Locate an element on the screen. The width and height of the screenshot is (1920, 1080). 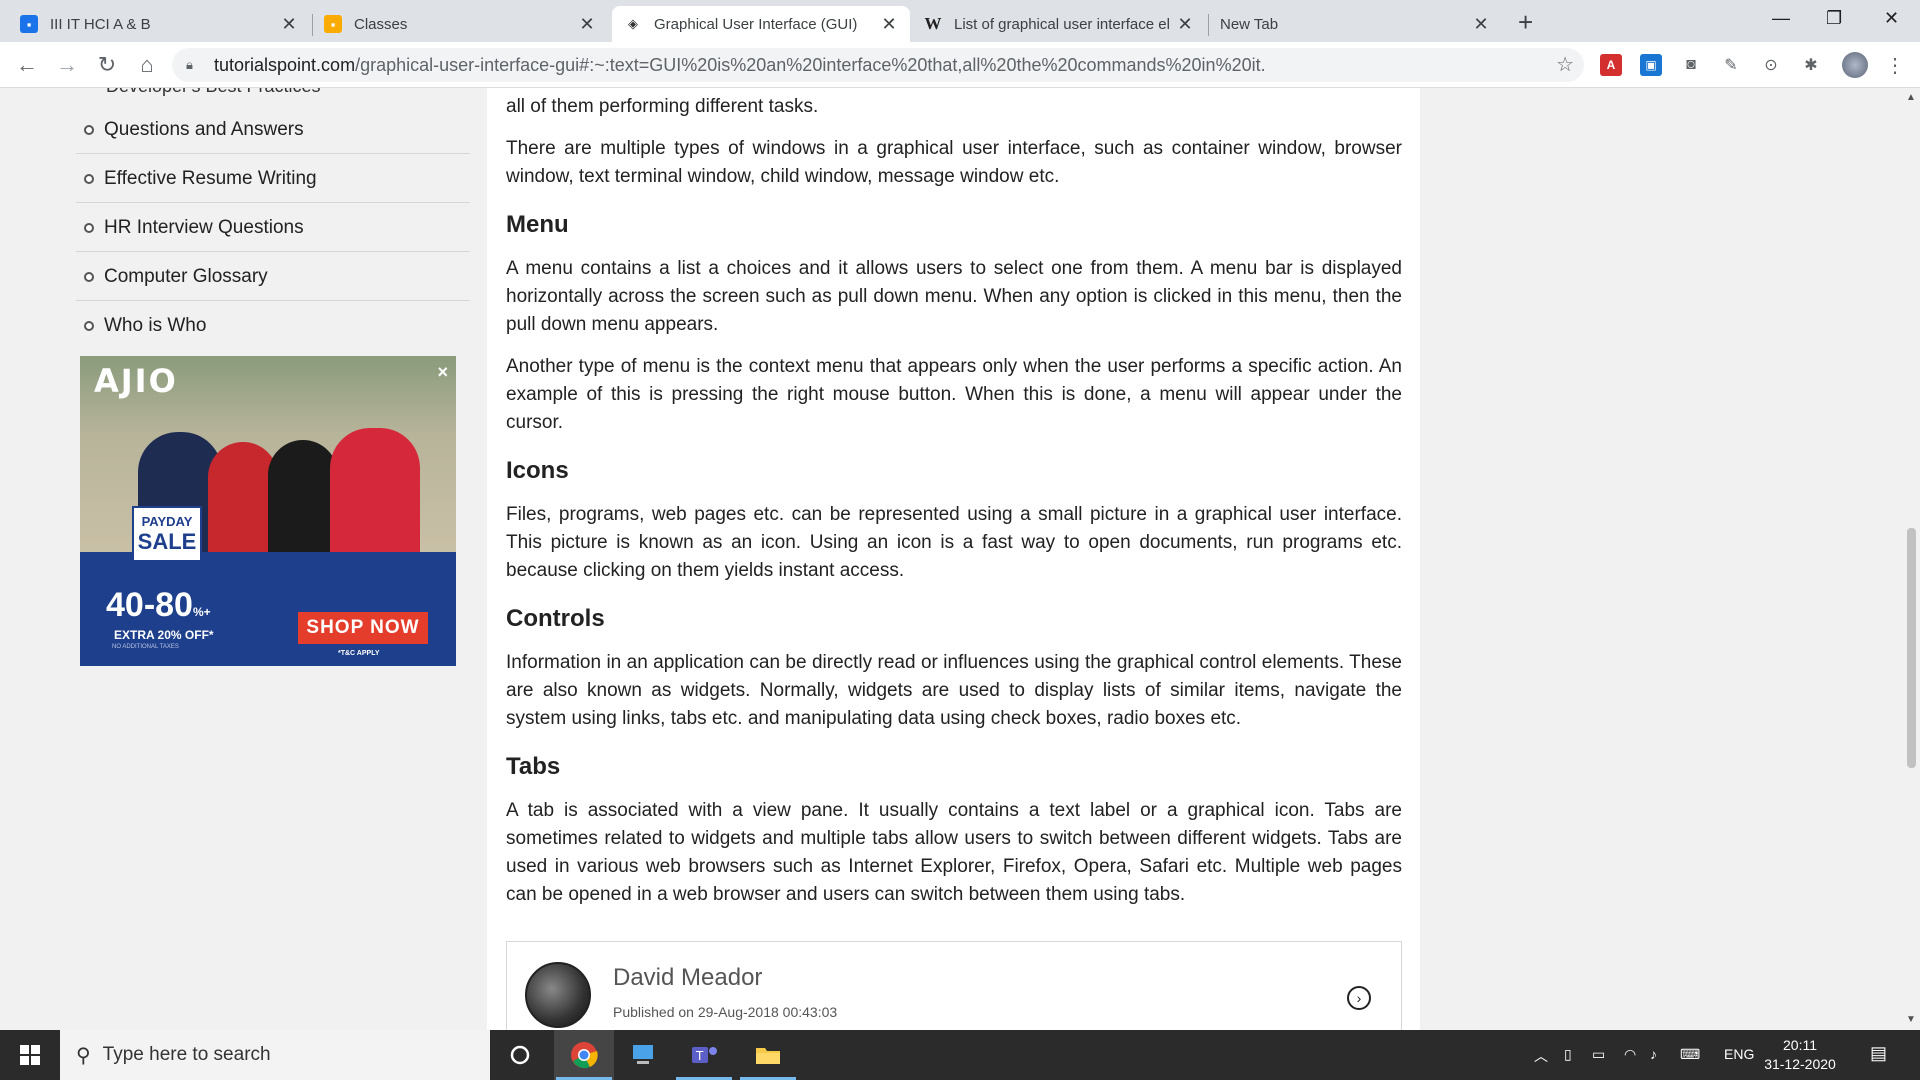
ad-close-icon: × is located at coordinates (442, 372).